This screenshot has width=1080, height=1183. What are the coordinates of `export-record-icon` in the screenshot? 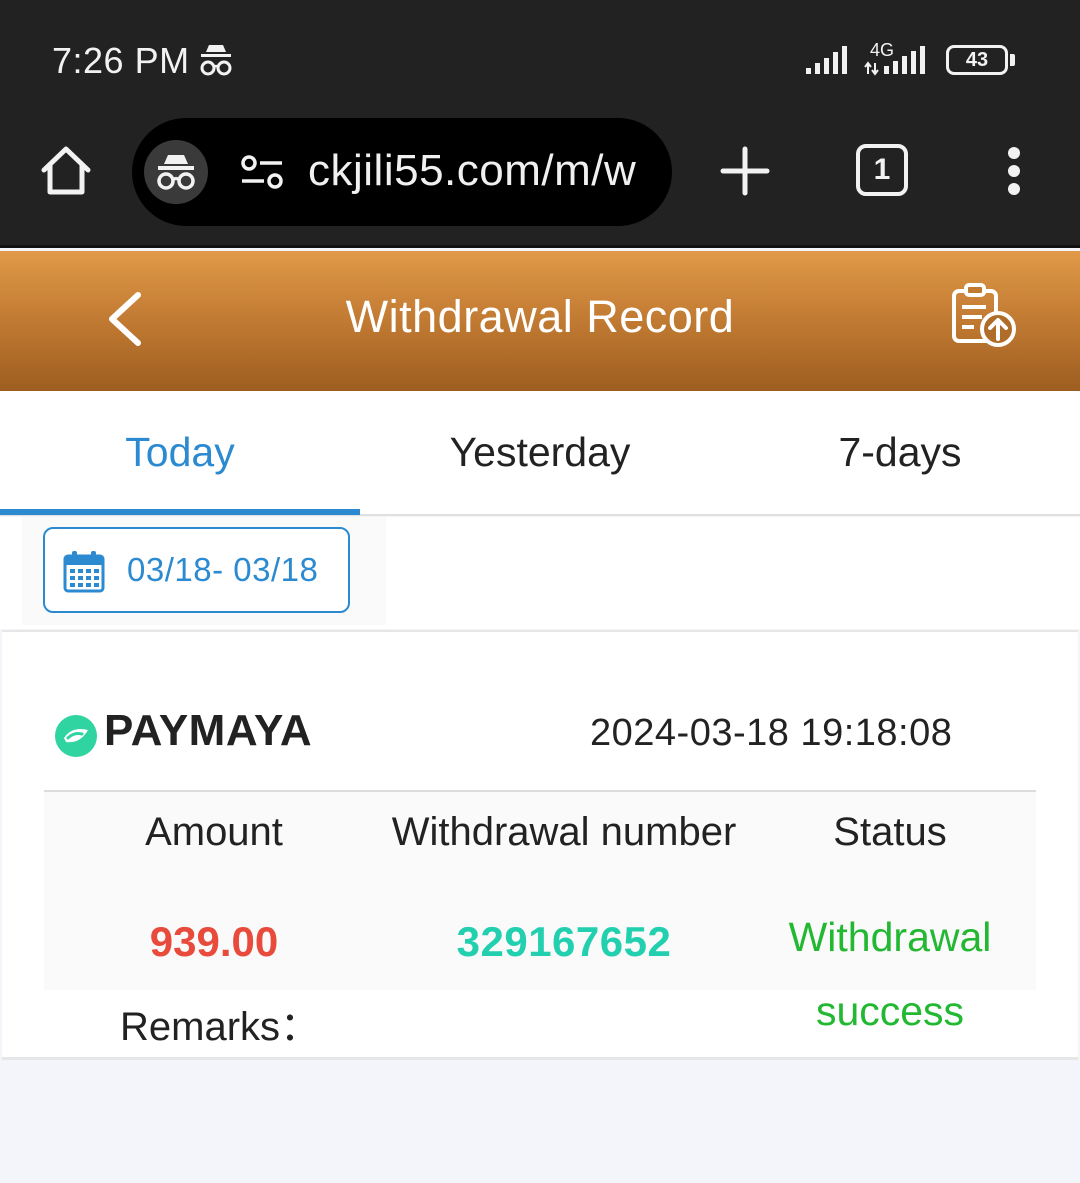 It's located at (984, 317).